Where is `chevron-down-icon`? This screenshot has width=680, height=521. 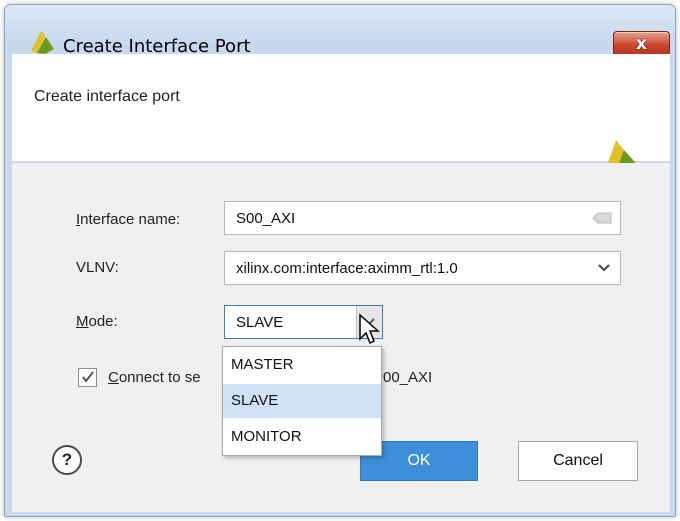
chevron-down-icon is located at coordinates (604, 268).